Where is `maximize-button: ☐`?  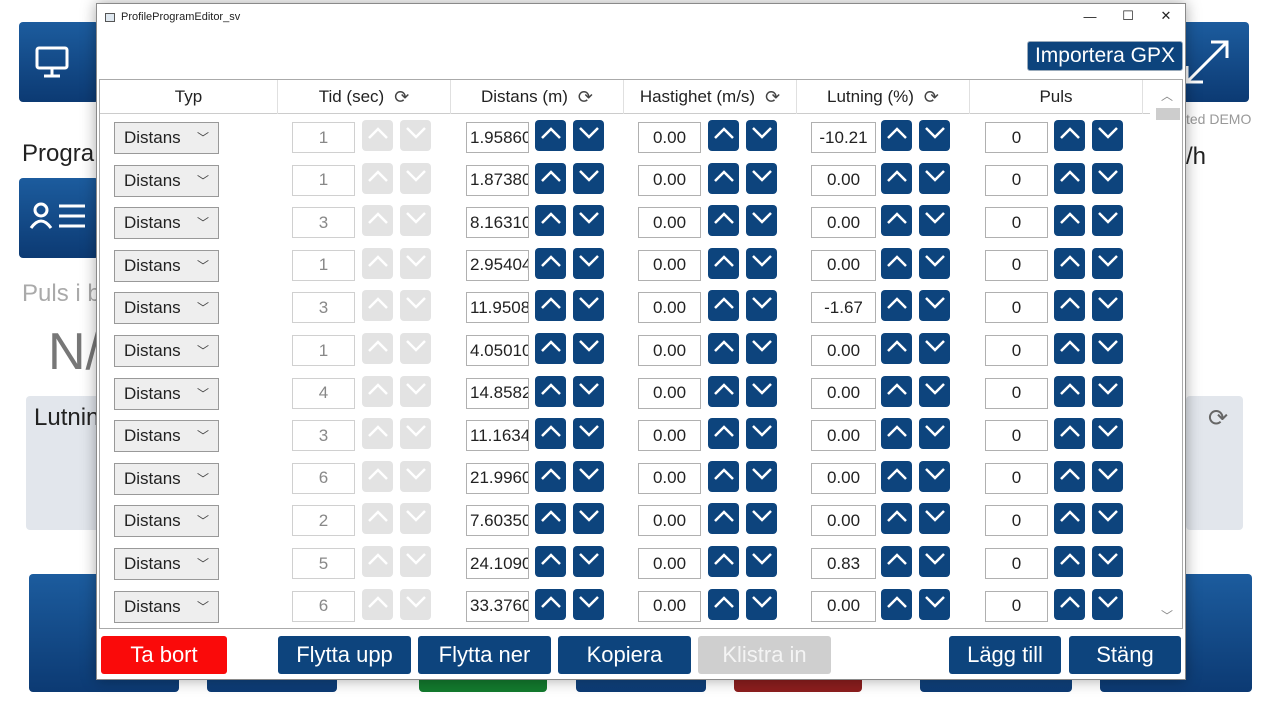 maximize-button: ☐ is located at coordinates (1128, 16).